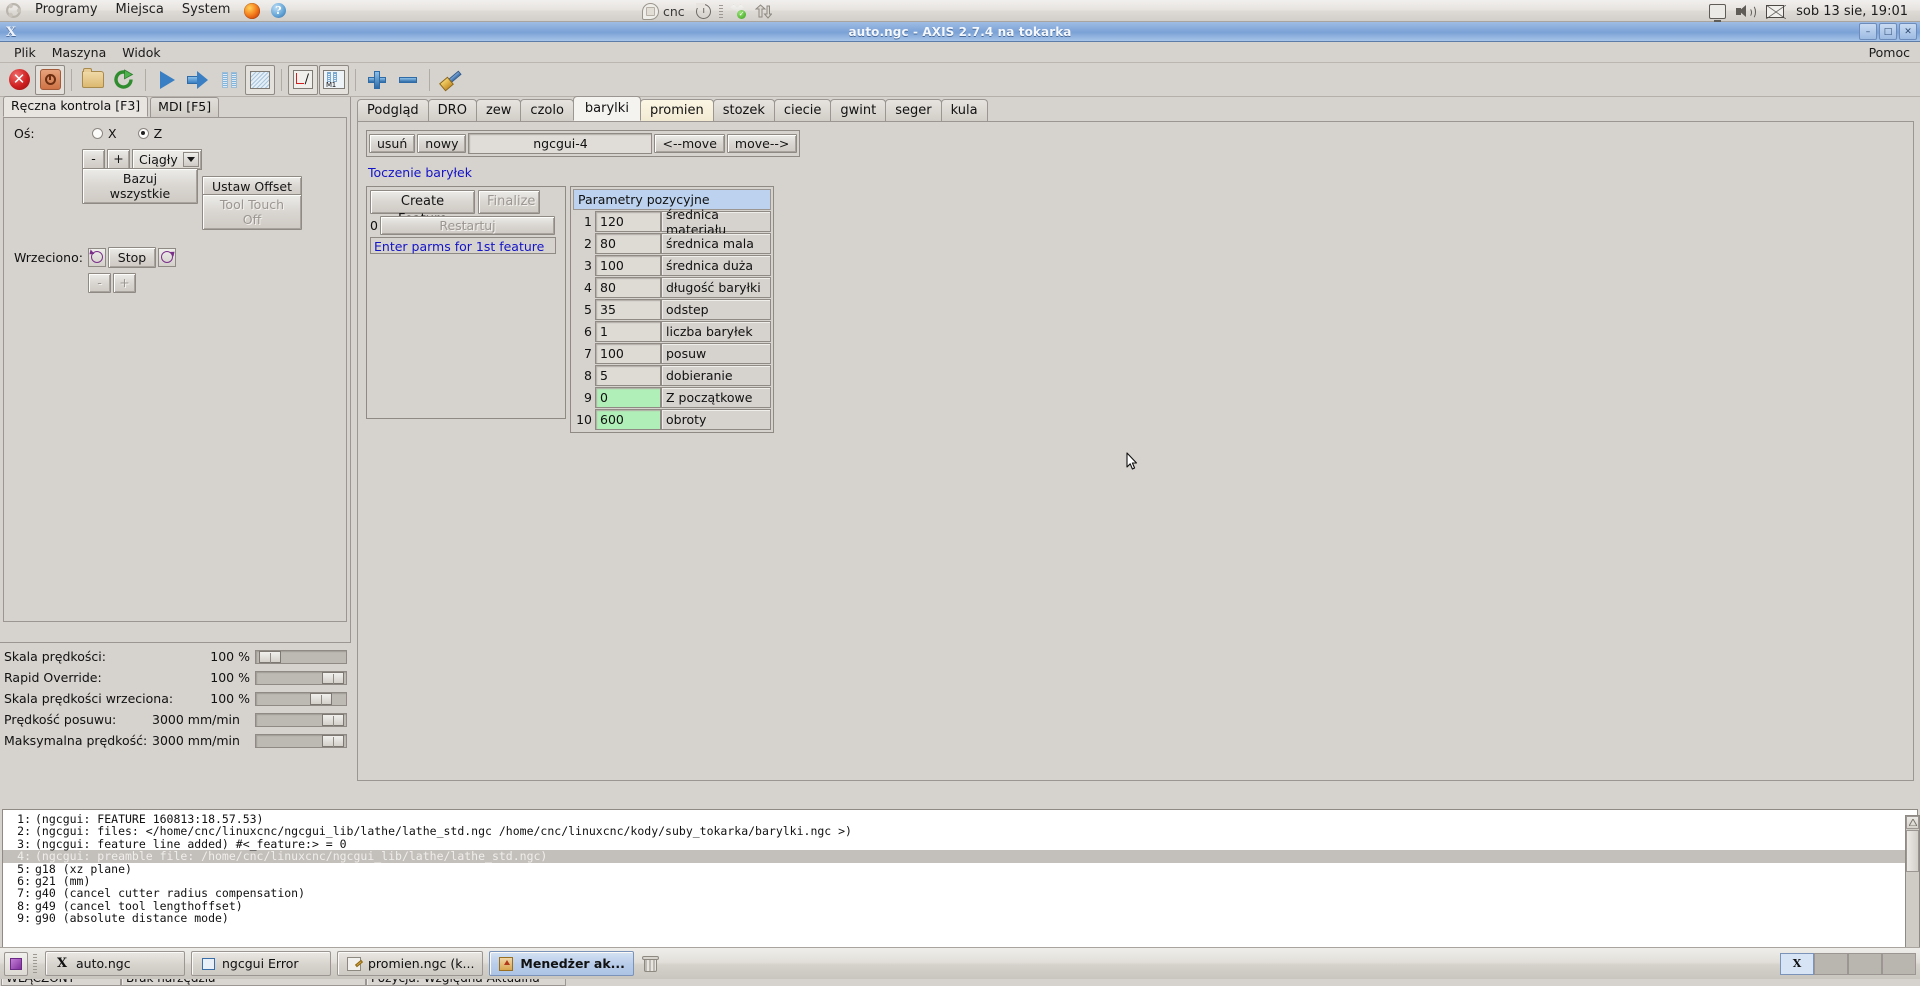 Image resolution: width=1920 pixels, height=986 pixels. What do you see at coordinates (628, 419) in the screenshot?
I see `param-value-input: 600` at bounding box center [628, 419].